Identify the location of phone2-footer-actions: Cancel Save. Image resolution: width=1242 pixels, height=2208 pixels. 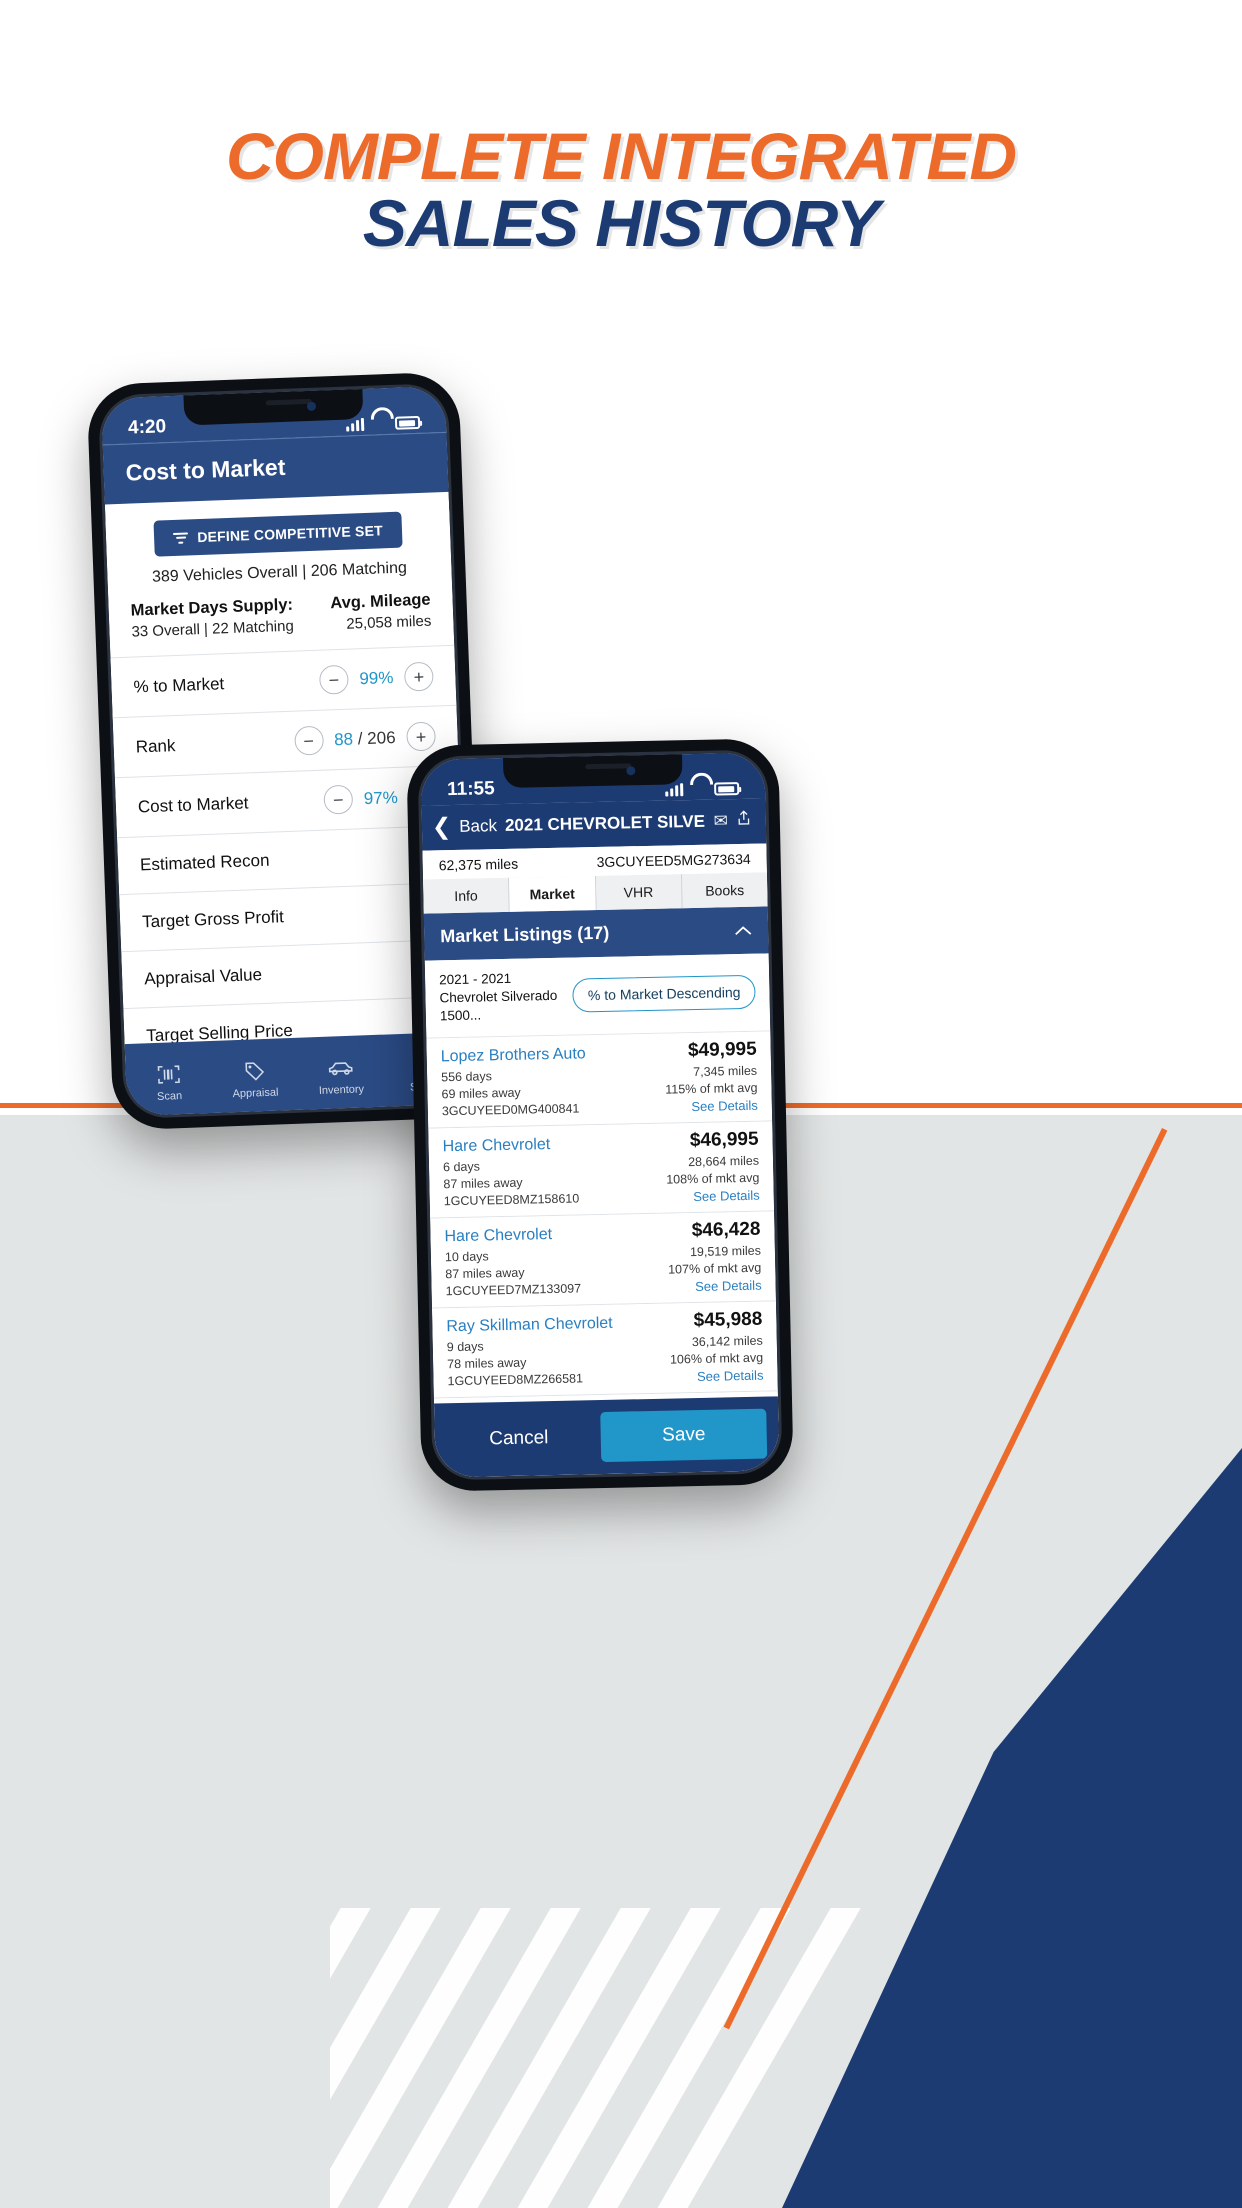
(607, 1437).